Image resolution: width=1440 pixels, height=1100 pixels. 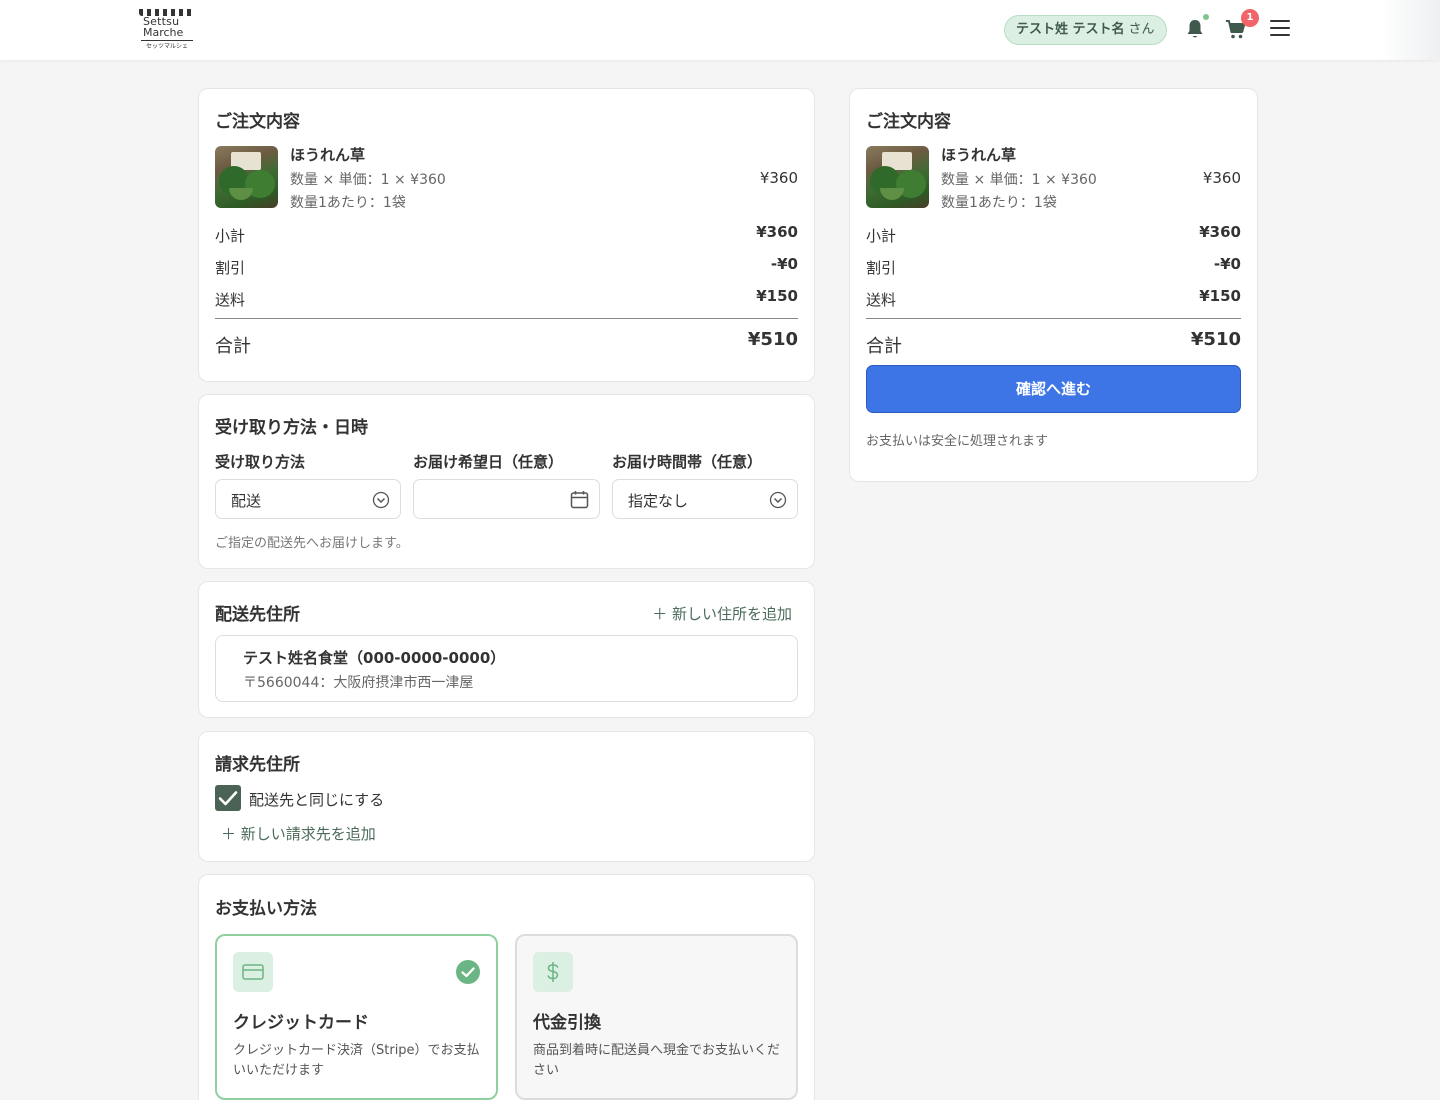 I want to click on proceed-to-confirm-button: 確認へ進む, so click(x=1053, y=389).